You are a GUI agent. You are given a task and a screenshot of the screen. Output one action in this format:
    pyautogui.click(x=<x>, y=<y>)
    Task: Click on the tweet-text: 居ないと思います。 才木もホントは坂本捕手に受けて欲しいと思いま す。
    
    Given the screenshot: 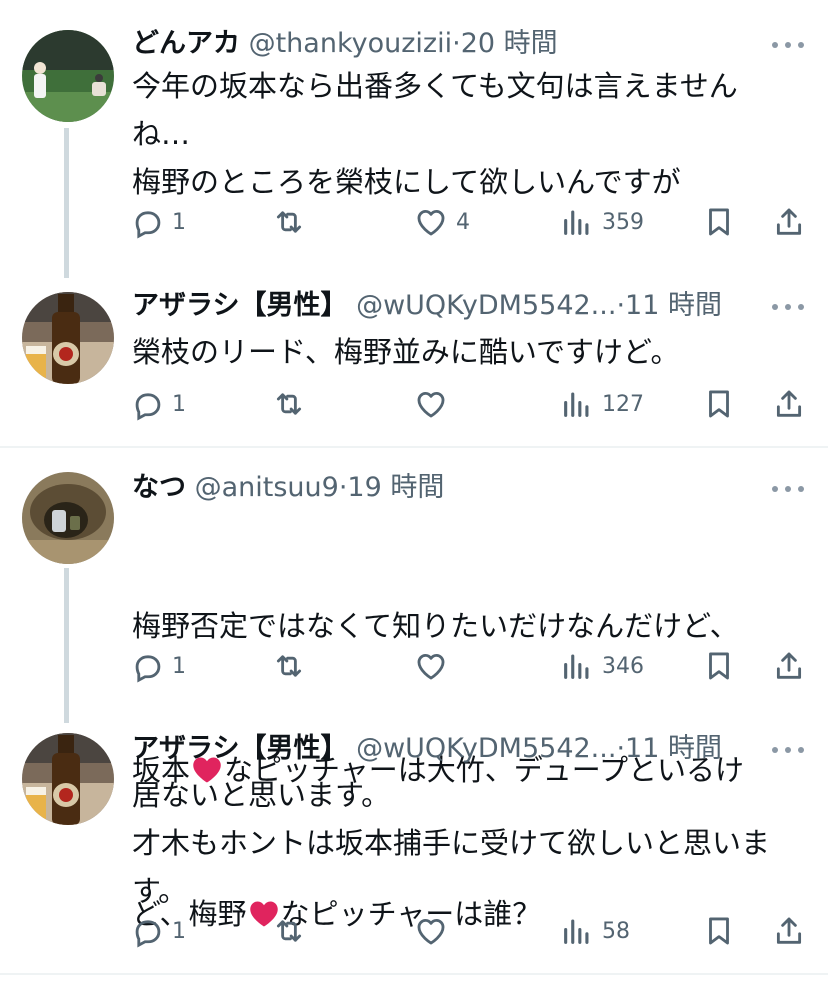 What is the action you would take?
    pyautogui.click(x=451, y=843)
    